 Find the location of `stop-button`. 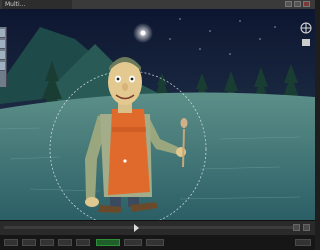

stop-button is located at coordinates (296, 227).